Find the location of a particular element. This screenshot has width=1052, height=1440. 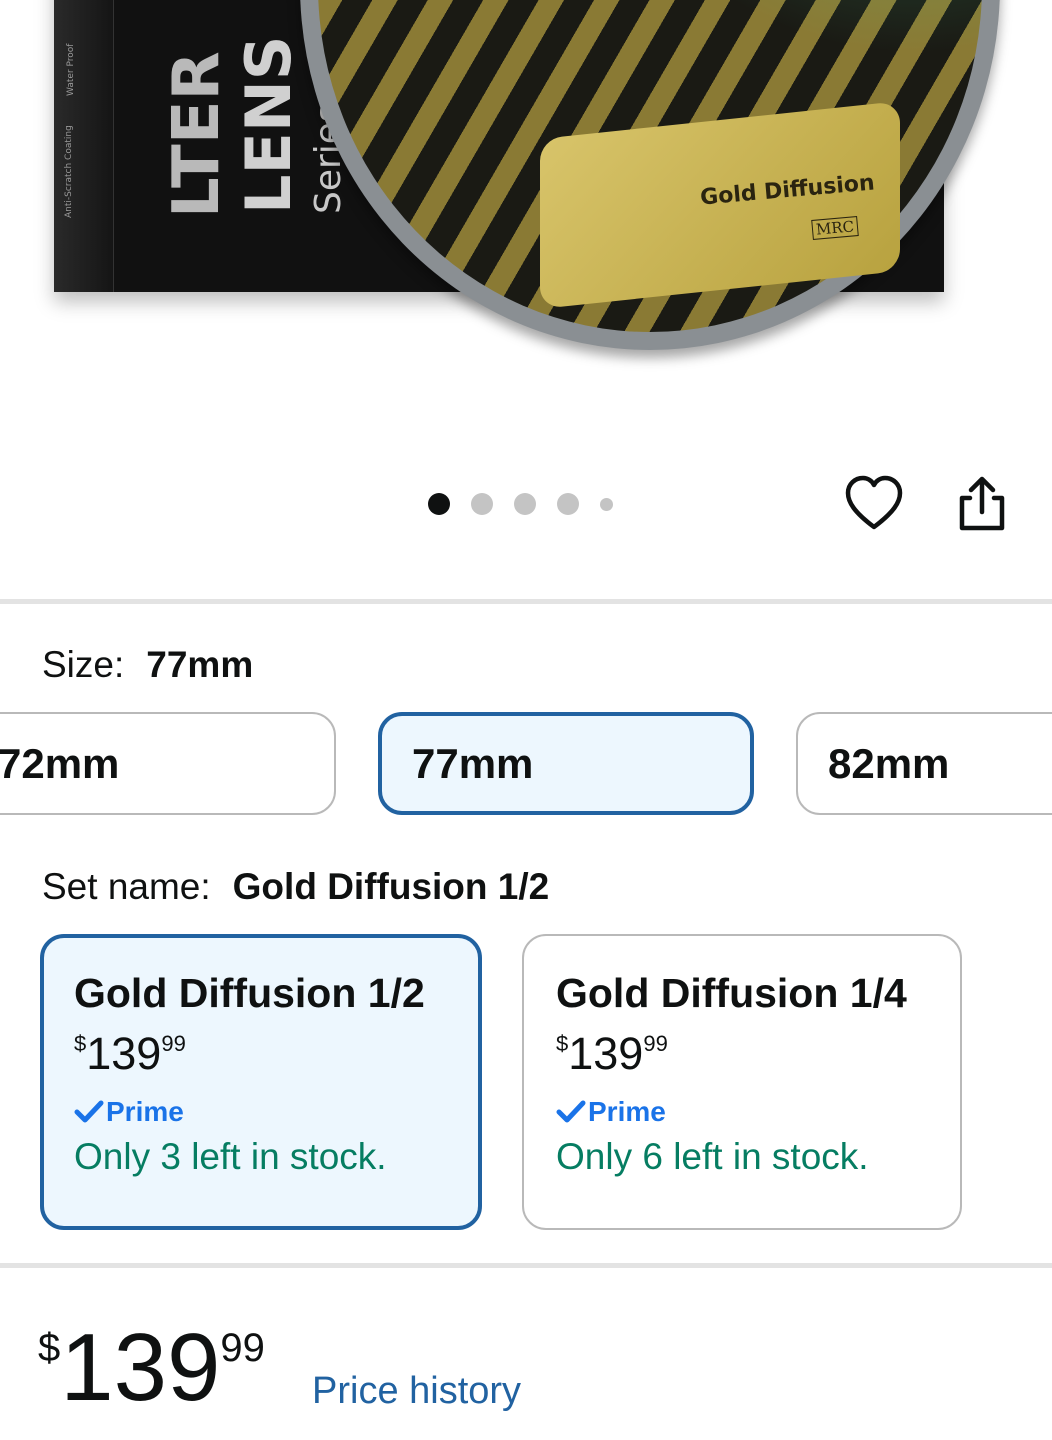

size-label-row: Size: 77mm is located at coordinates (147, 665).